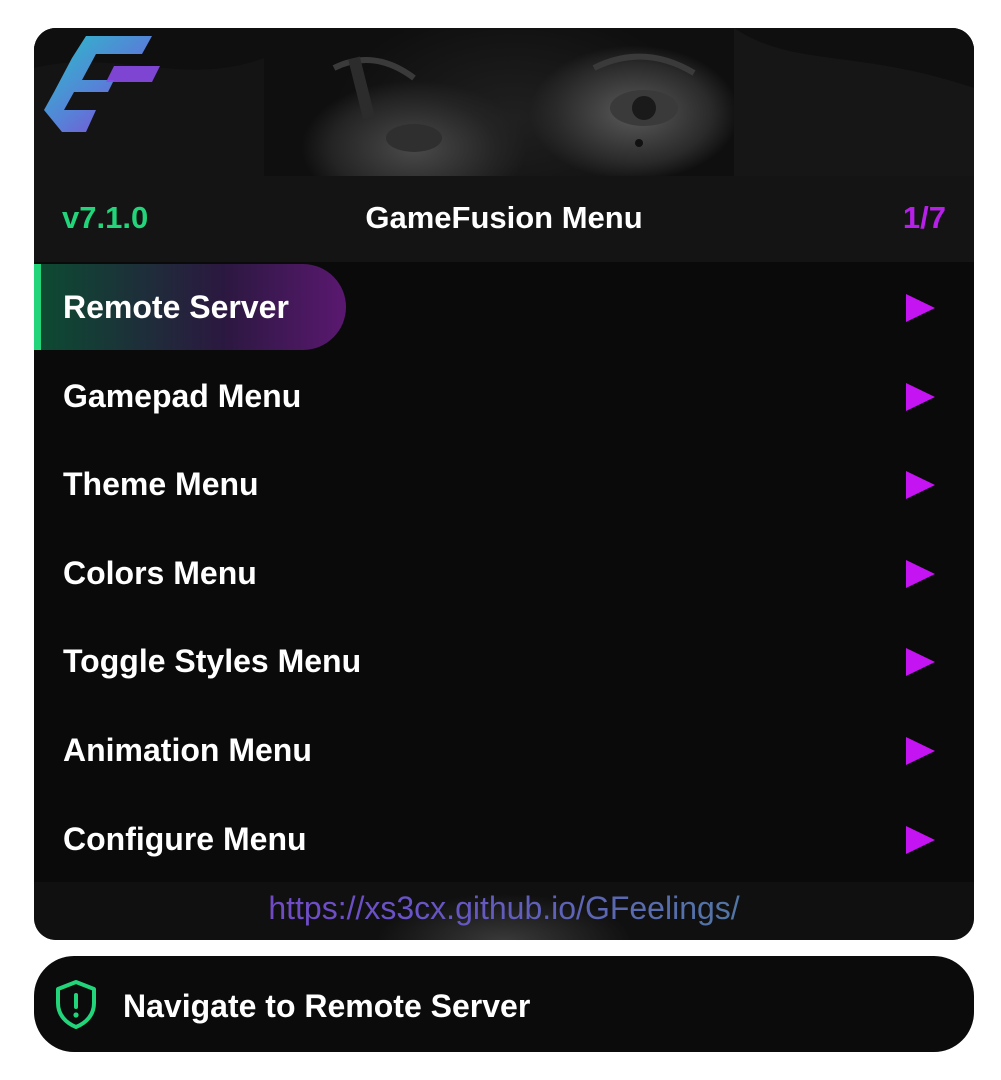  I want to click on banner-artwork, so click(504, 102).